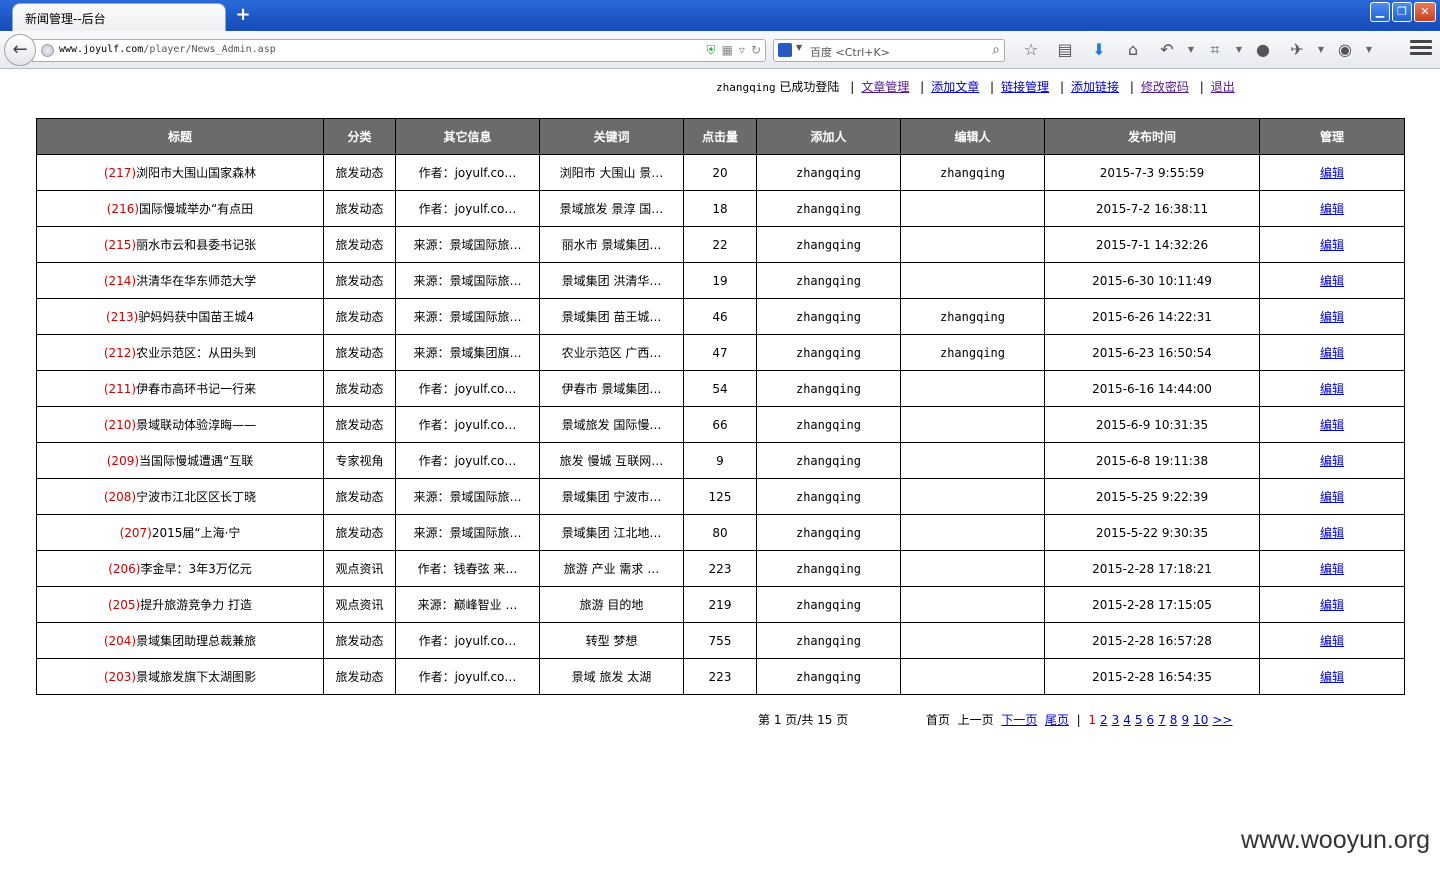  Describe the element at coordinates (1104, 720) in the screenshot. I see `page-link: 2` at that location.